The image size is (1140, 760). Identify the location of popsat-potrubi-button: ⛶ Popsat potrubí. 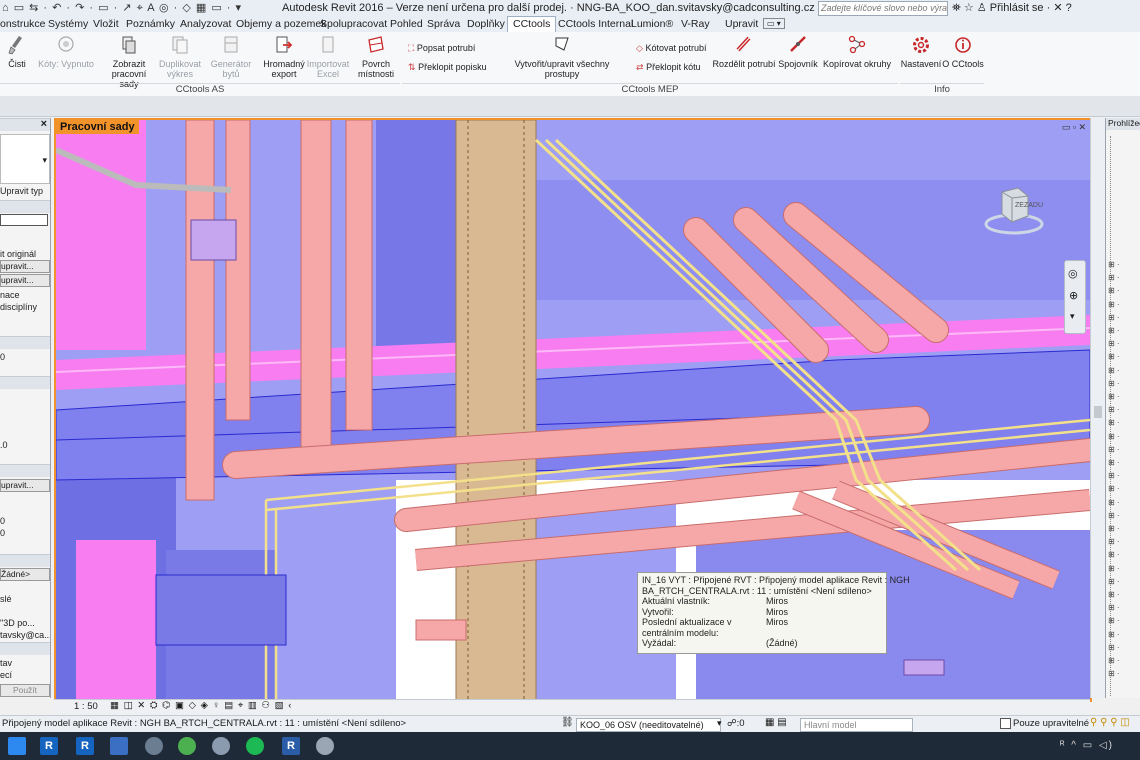
(441, 48).